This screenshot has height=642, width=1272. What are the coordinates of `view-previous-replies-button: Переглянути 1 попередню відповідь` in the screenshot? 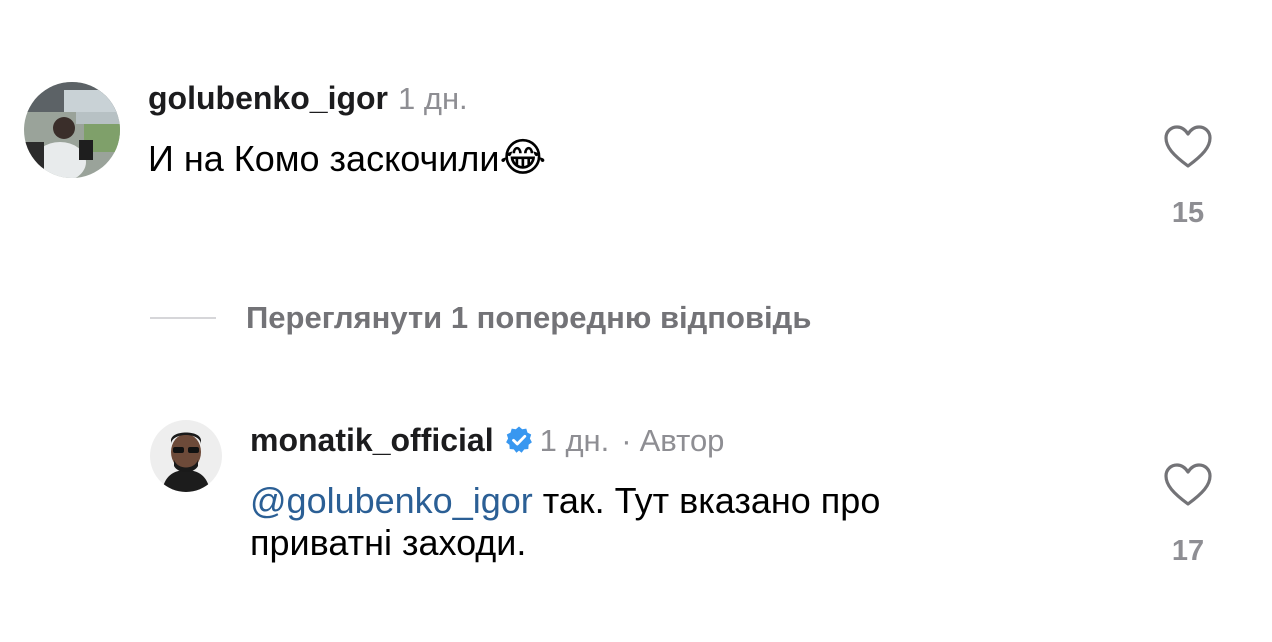 It's located at (480, 318).